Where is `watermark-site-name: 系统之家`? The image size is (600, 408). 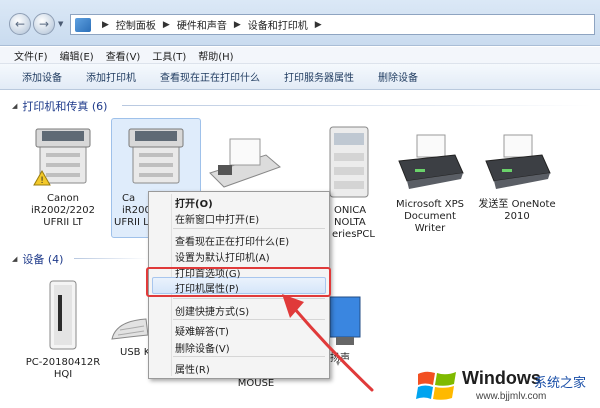 watermark-site-name: 系统之家 is located at coordinates (560, 383).